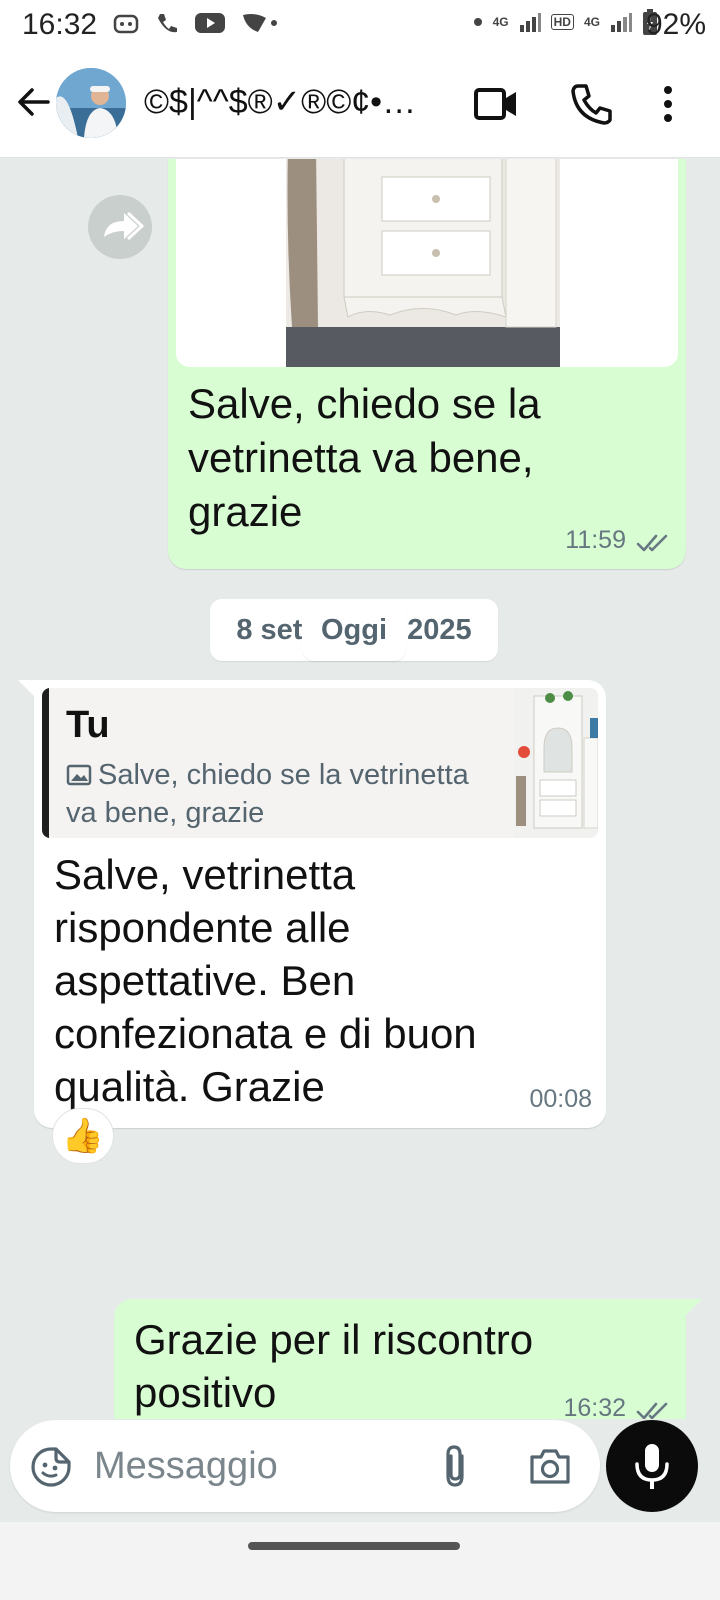 This screenshot has height=1600, width=720. What do you see at coordinates (260, 23) in the screenshot?
I see `radar-icon` at bounding box center [260, 23].